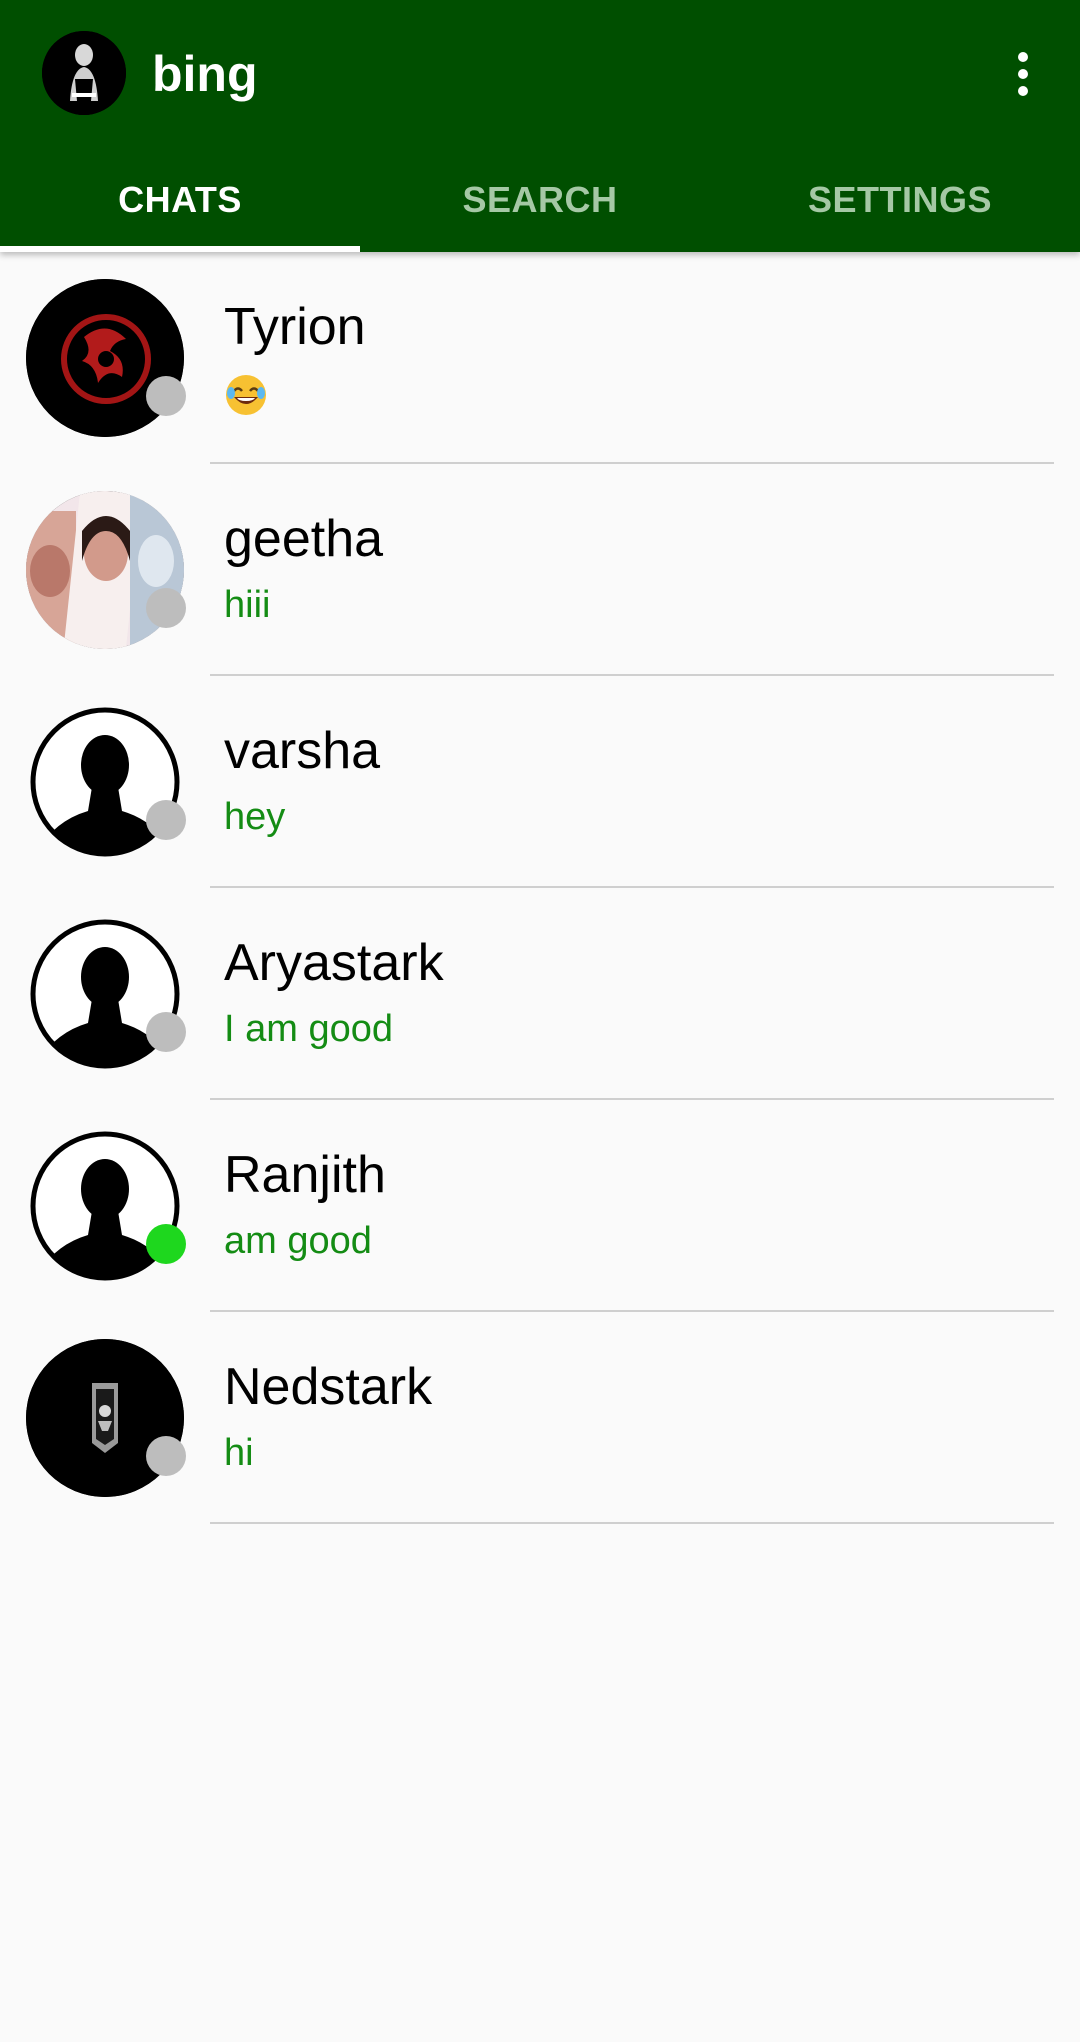 This screenshot has height=2042, width=1080. What do you see at coordinates (205, 74) in the screenshot?
I see `app-title: bing` at bounding box center [205, 74].